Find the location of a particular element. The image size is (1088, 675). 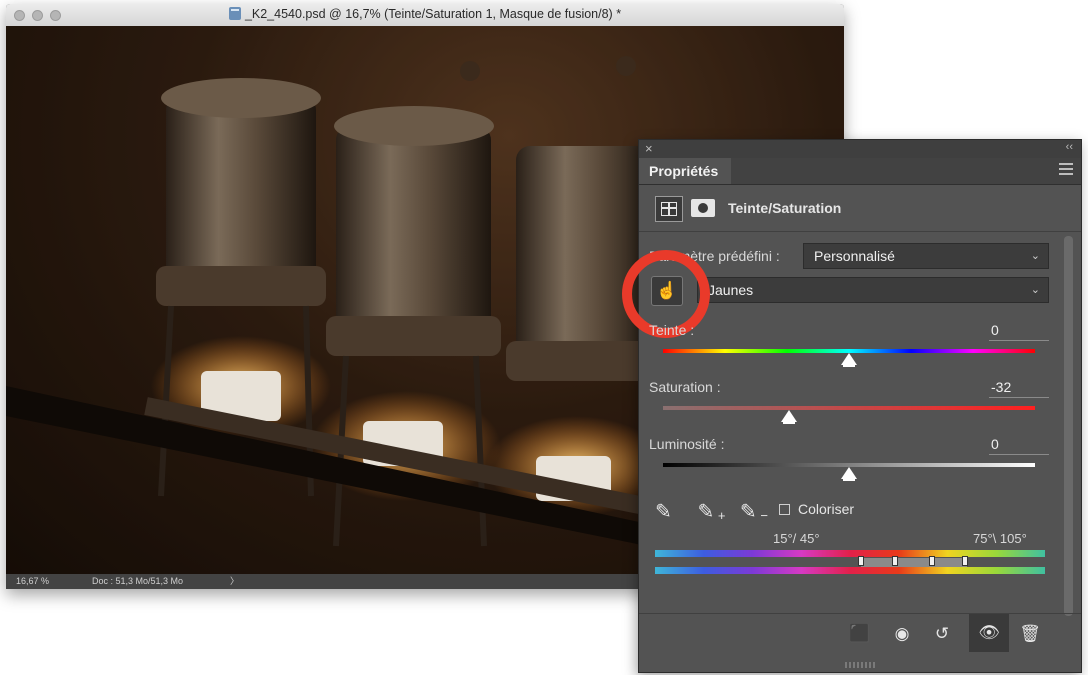

clip-icon: ⬛ is located at coordinates (860, 634).